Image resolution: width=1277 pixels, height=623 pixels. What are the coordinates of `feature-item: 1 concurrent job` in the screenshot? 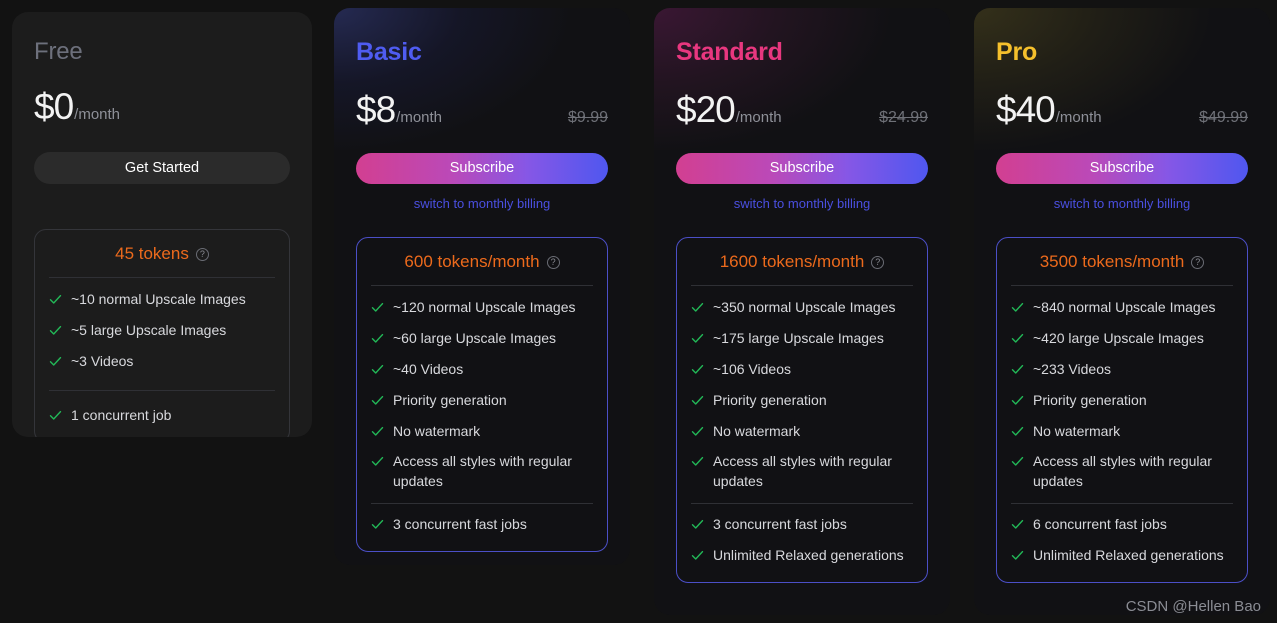 It's located at (162, 416).